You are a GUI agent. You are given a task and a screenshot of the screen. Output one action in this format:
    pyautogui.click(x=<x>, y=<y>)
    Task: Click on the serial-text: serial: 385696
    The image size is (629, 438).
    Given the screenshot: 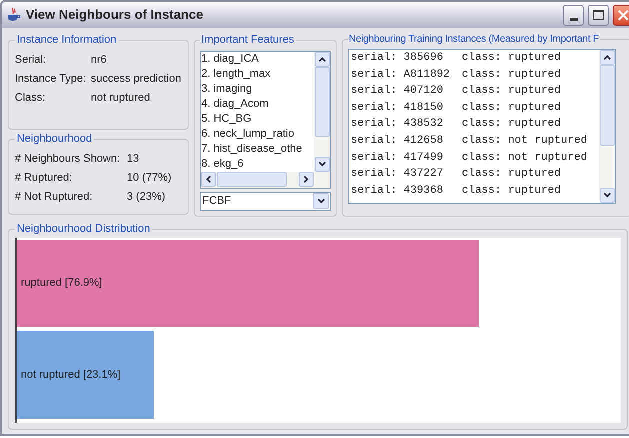 What is the action you would take?
    pyautogui.click(x=397, y=58)
    